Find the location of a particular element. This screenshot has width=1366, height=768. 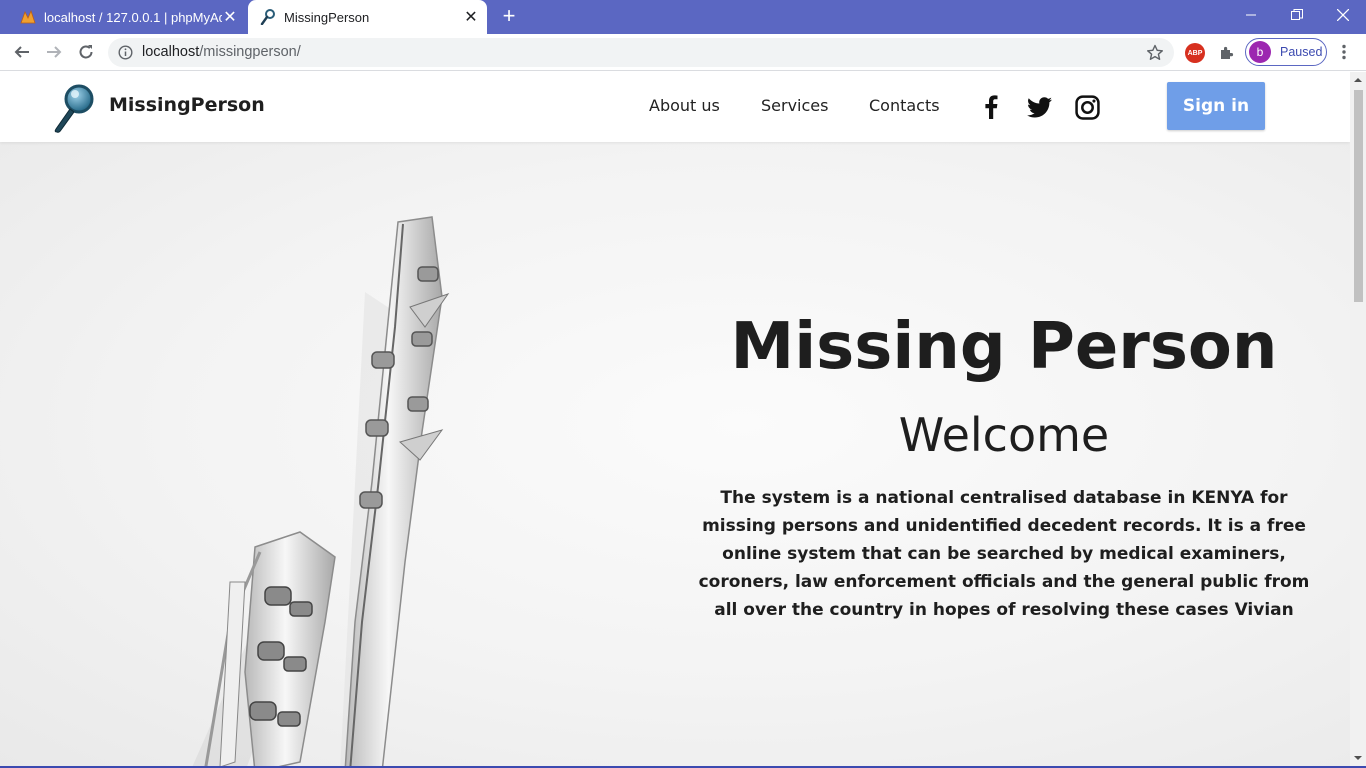

new-tab-button: + is located at coordinates (509, 16).